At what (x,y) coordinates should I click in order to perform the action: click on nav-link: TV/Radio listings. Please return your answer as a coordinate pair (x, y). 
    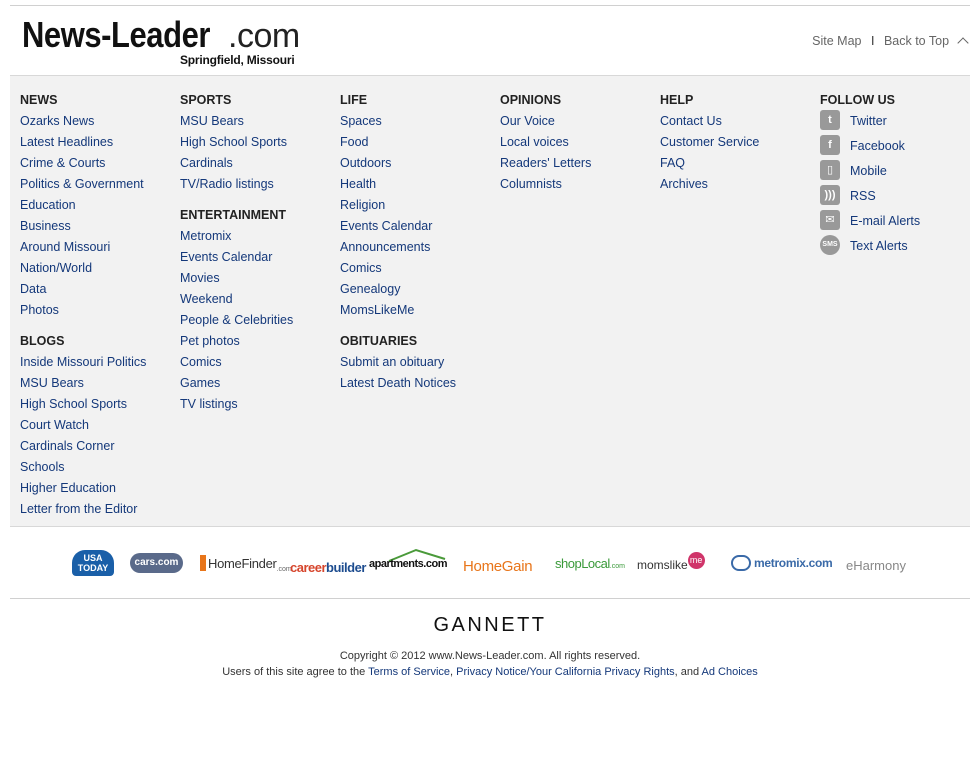
    Looking at the image, I should click on (260, 186).